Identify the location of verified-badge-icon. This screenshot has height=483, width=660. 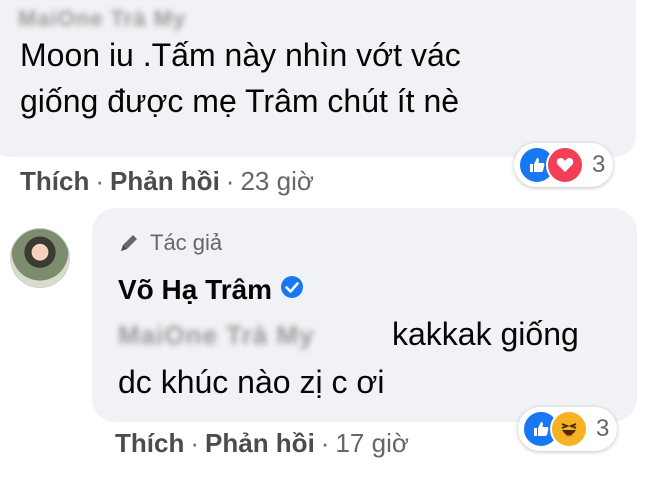
(292, 290).